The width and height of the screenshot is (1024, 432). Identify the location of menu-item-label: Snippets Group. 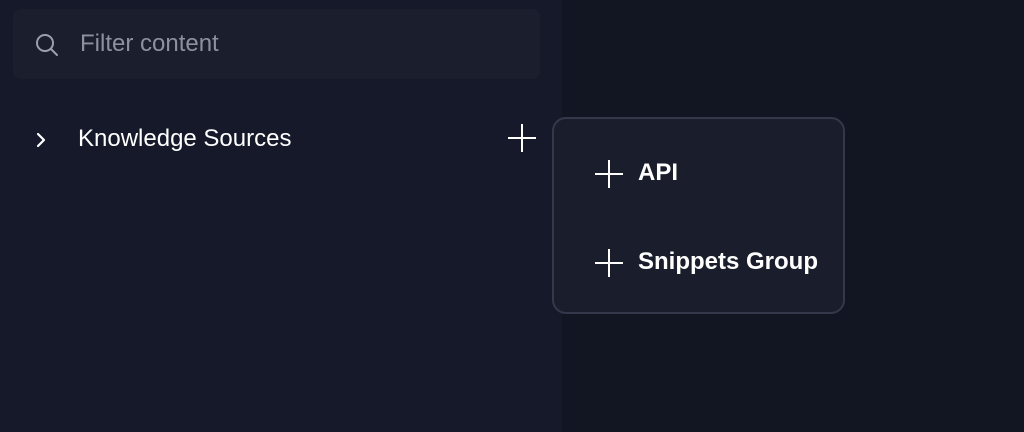
(728, 261).